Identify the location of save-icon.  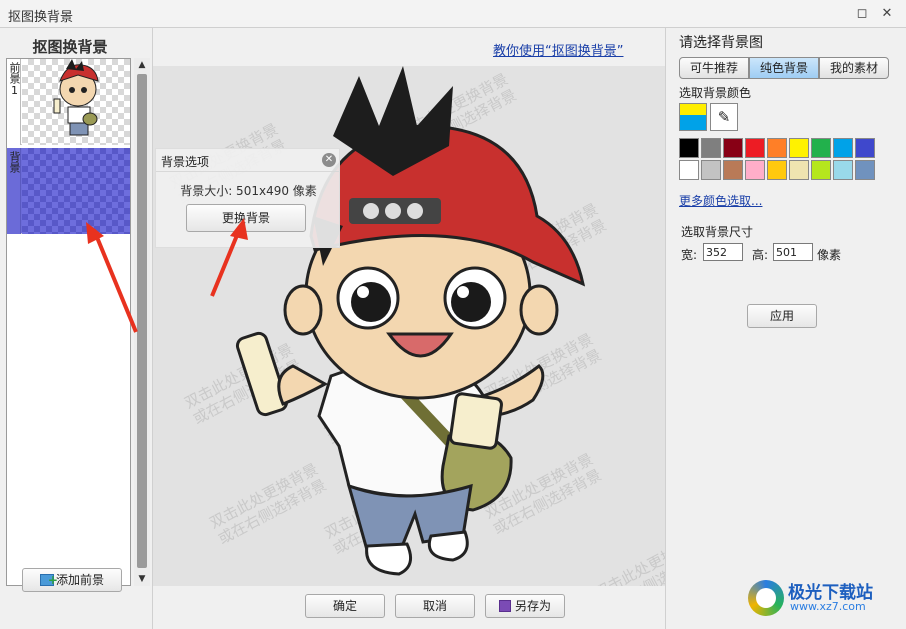
(504, 606).